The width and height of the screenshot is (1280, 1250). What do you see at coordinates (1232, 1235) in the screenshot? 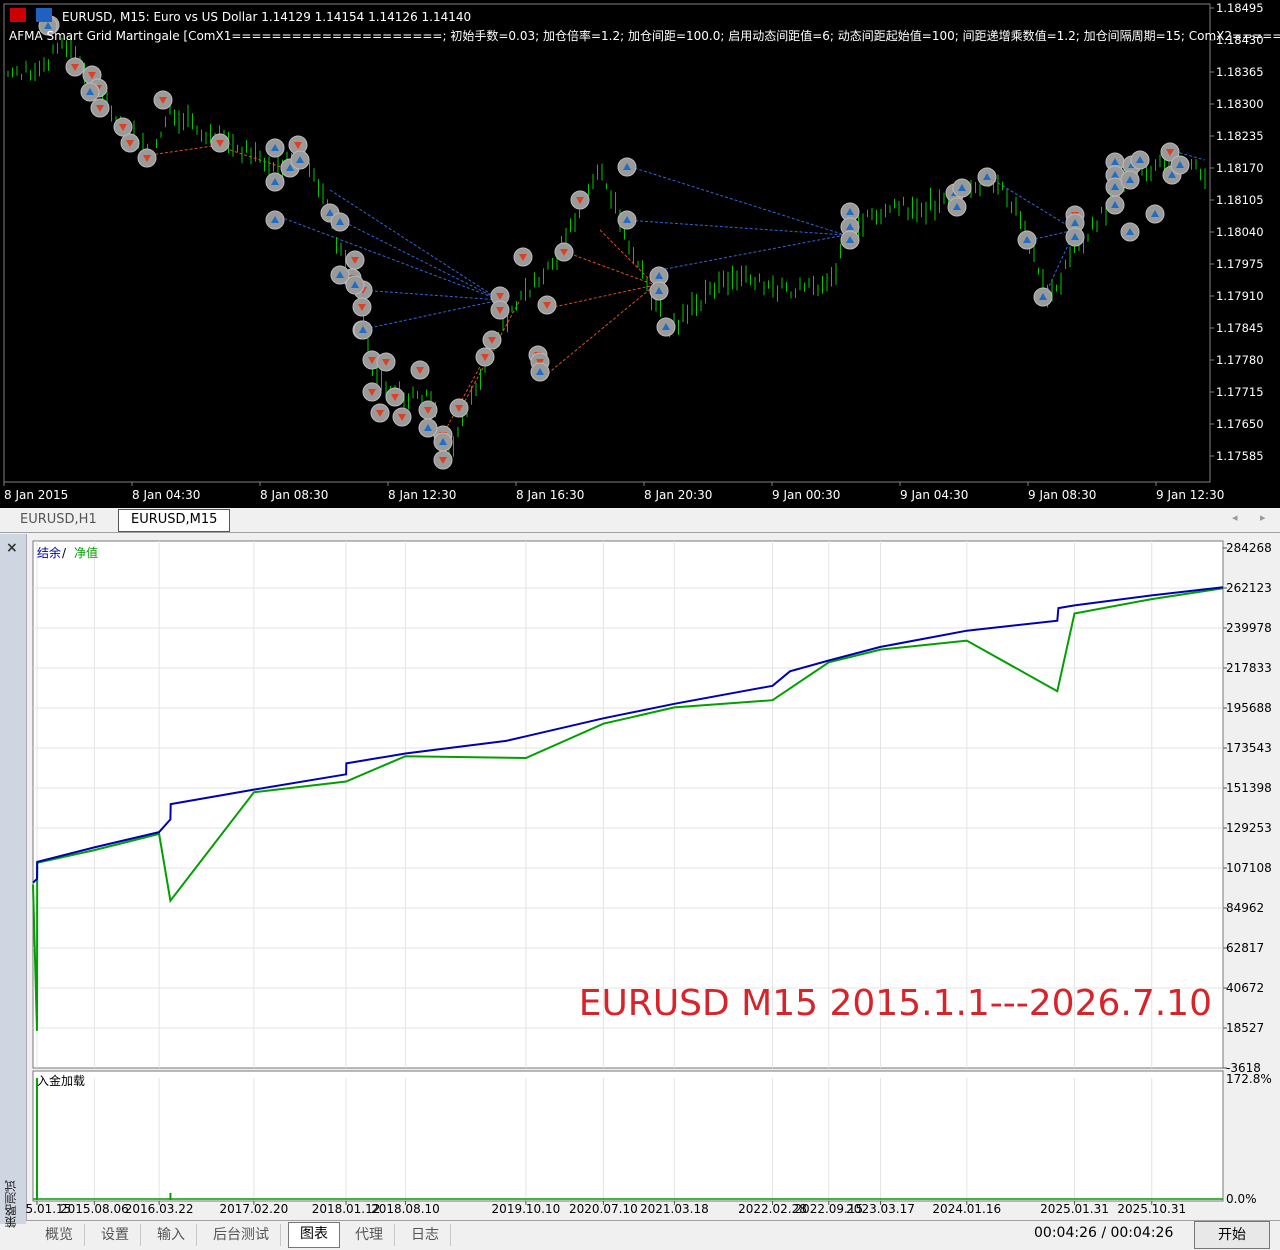
I see `start-button: 开始` at bounding box center [1232, 1235].